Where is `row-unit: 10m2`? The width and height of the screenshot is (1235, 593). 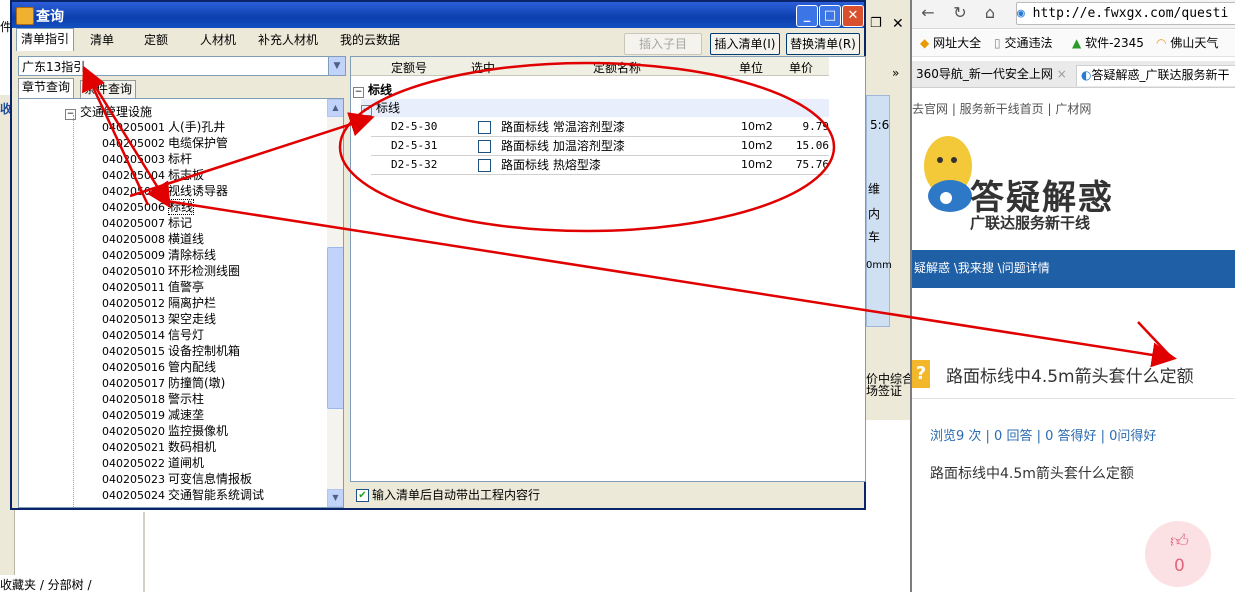 row-unit: 10m2 is located at coordinates (757, 126).